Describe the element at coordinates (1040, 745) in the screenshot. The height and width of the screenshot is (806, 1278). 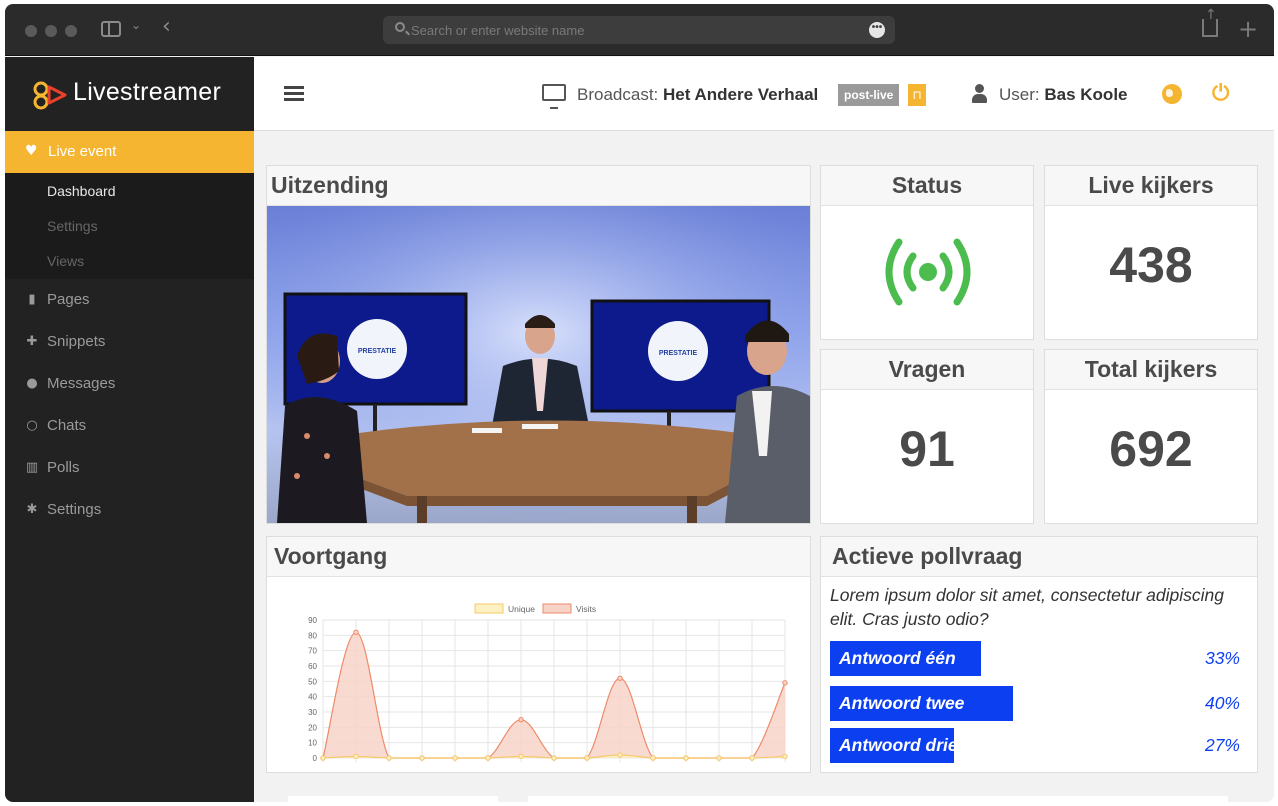
I see `poll-answer-row: Antwoord drie 27%` at that location.